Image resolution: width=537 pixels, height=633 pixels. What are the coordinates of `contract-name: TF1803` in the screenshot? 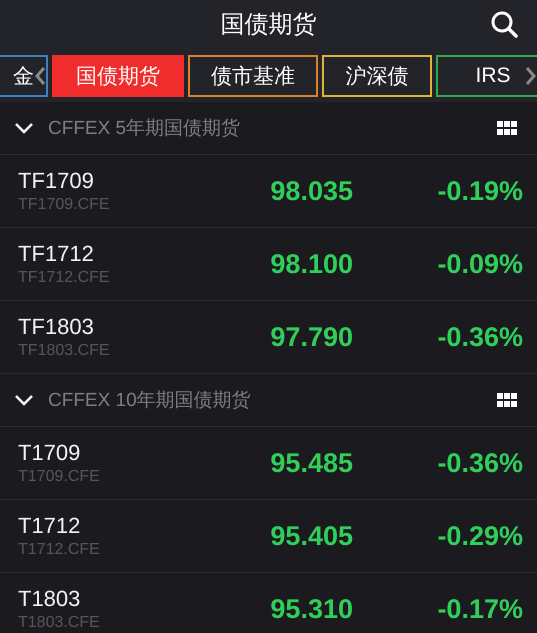 It's located at (56, 327).